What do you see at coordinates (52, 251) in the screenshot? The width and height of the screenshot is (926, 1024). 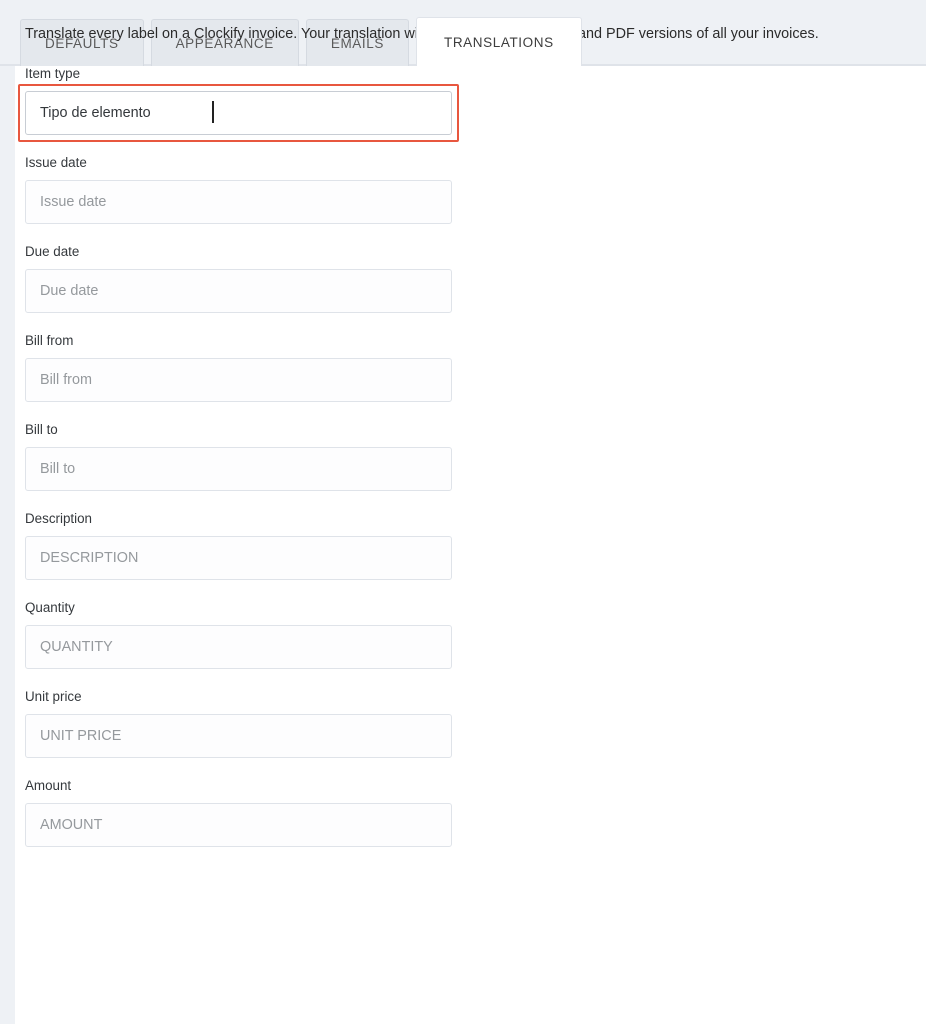 I see `field-label-due-date: Due date` at bounding box center [52, 251].